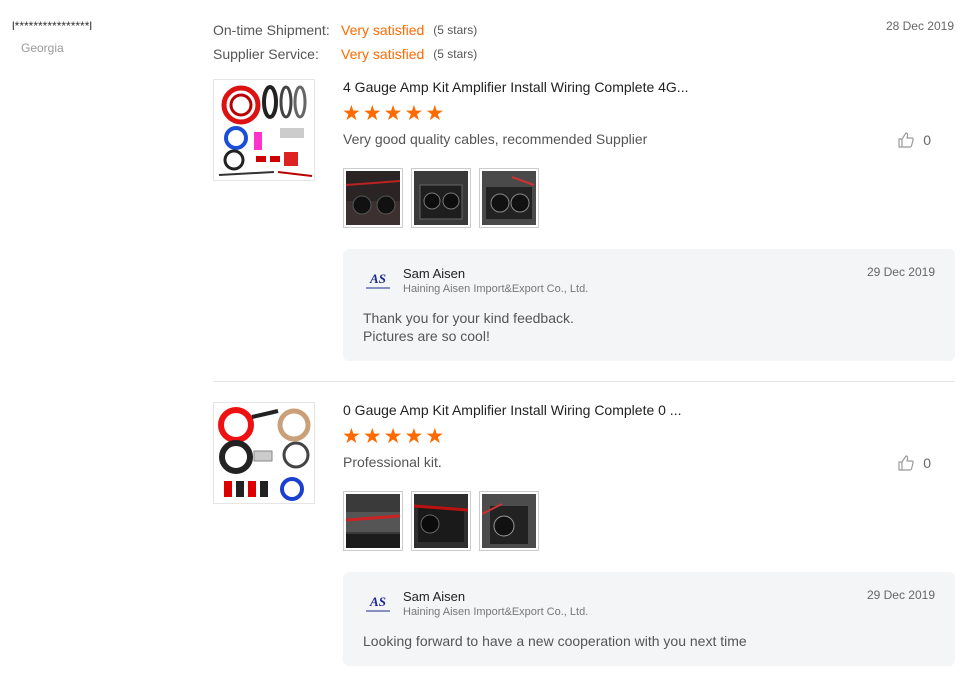  Describe the element at coordinates (266, 54) in the screenshot. I see `rating-label: Supplier Service:` at that location.